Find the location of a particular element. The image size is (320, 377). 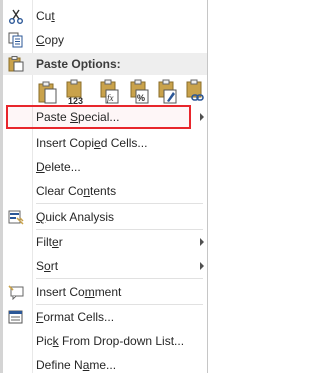

format-cells-icon is located at coordinates (16, 317).